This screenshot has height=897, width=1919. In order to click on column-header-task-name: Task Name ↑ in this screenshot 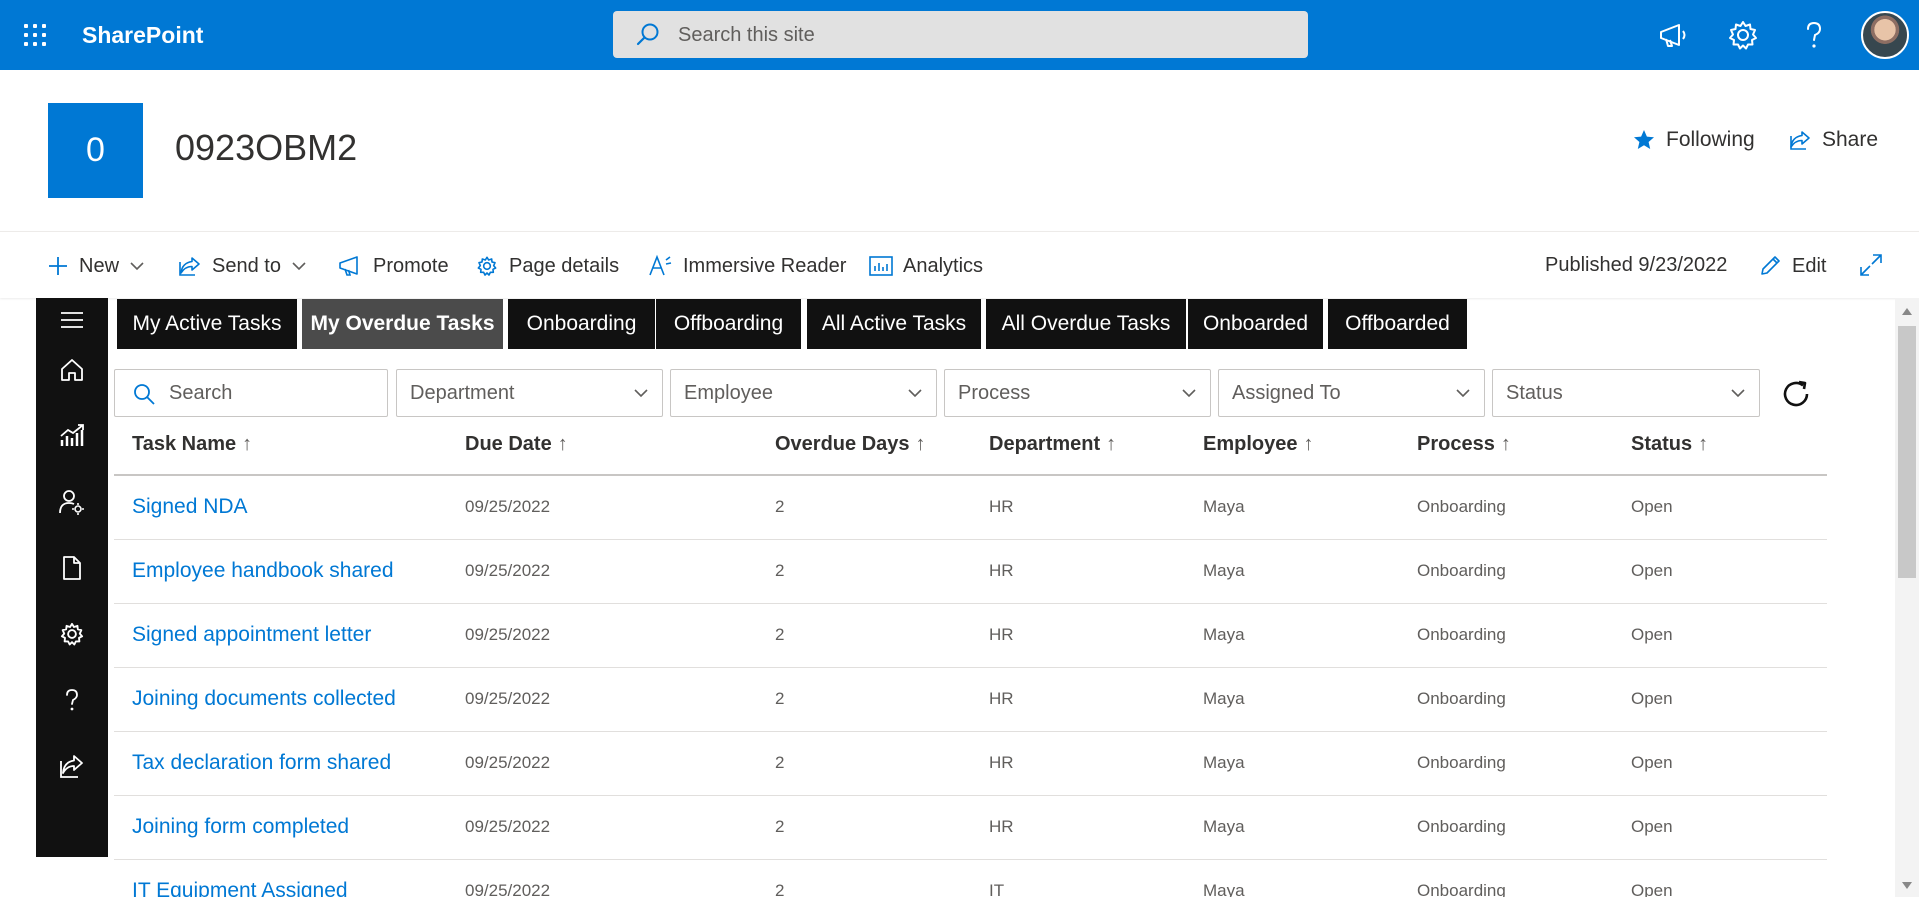, I will do `click(192, 444)`.